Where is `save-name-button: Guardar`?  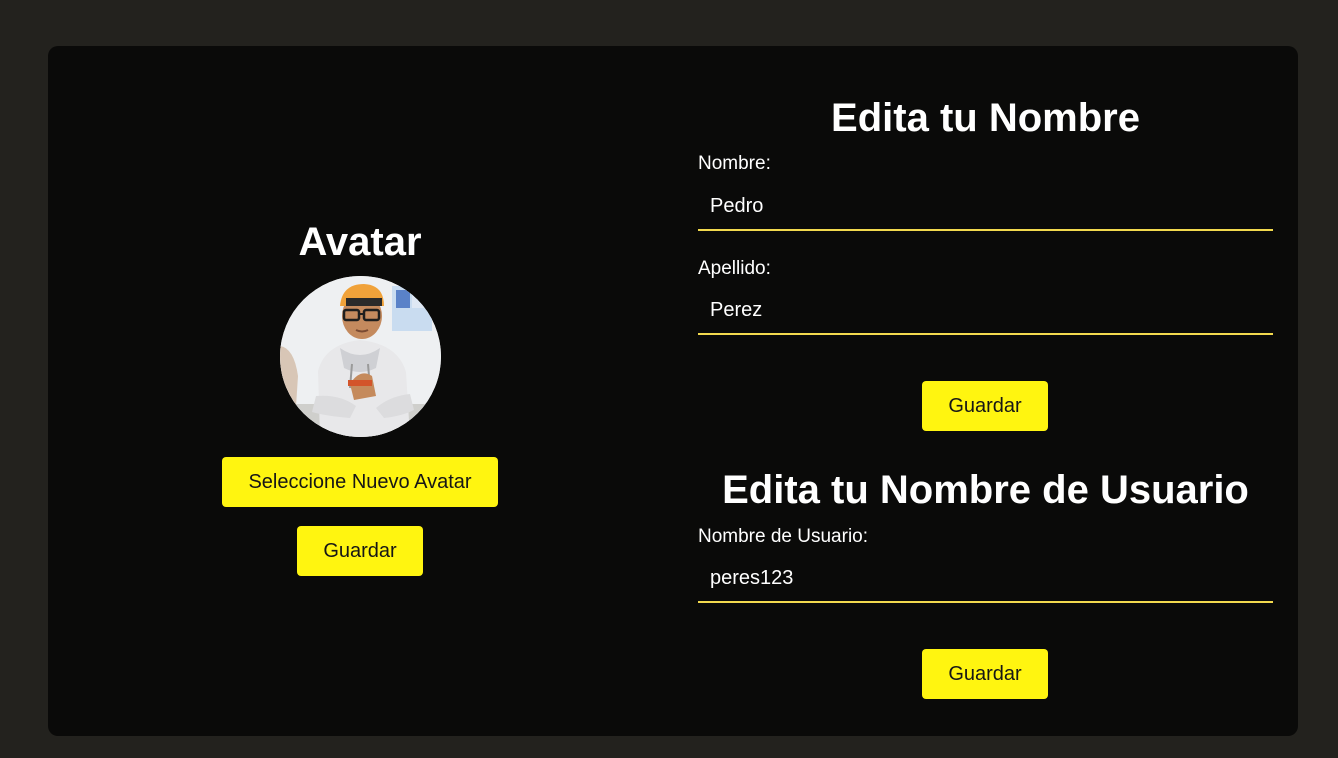 save-name-button: Guardar is located at coordinates (985, 406).